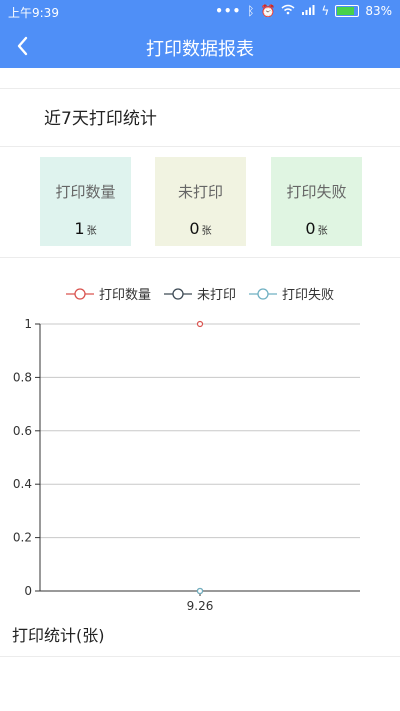 Image resolution: width=400 pixels, height=711 pixels. Describe the element at coordinates (28, 324) in the screenshot. I see `y-tick-label: 1` at that location.